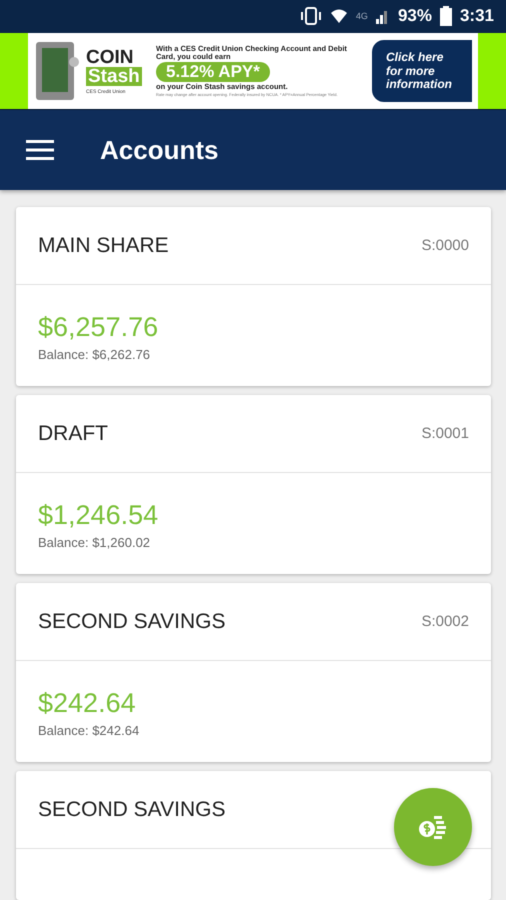 The width and height of the screenshot is (506, 900). Describe the element at coordinates (103, 246) in the screenshot. I see `account-name: MAIN SHARE` at that location.